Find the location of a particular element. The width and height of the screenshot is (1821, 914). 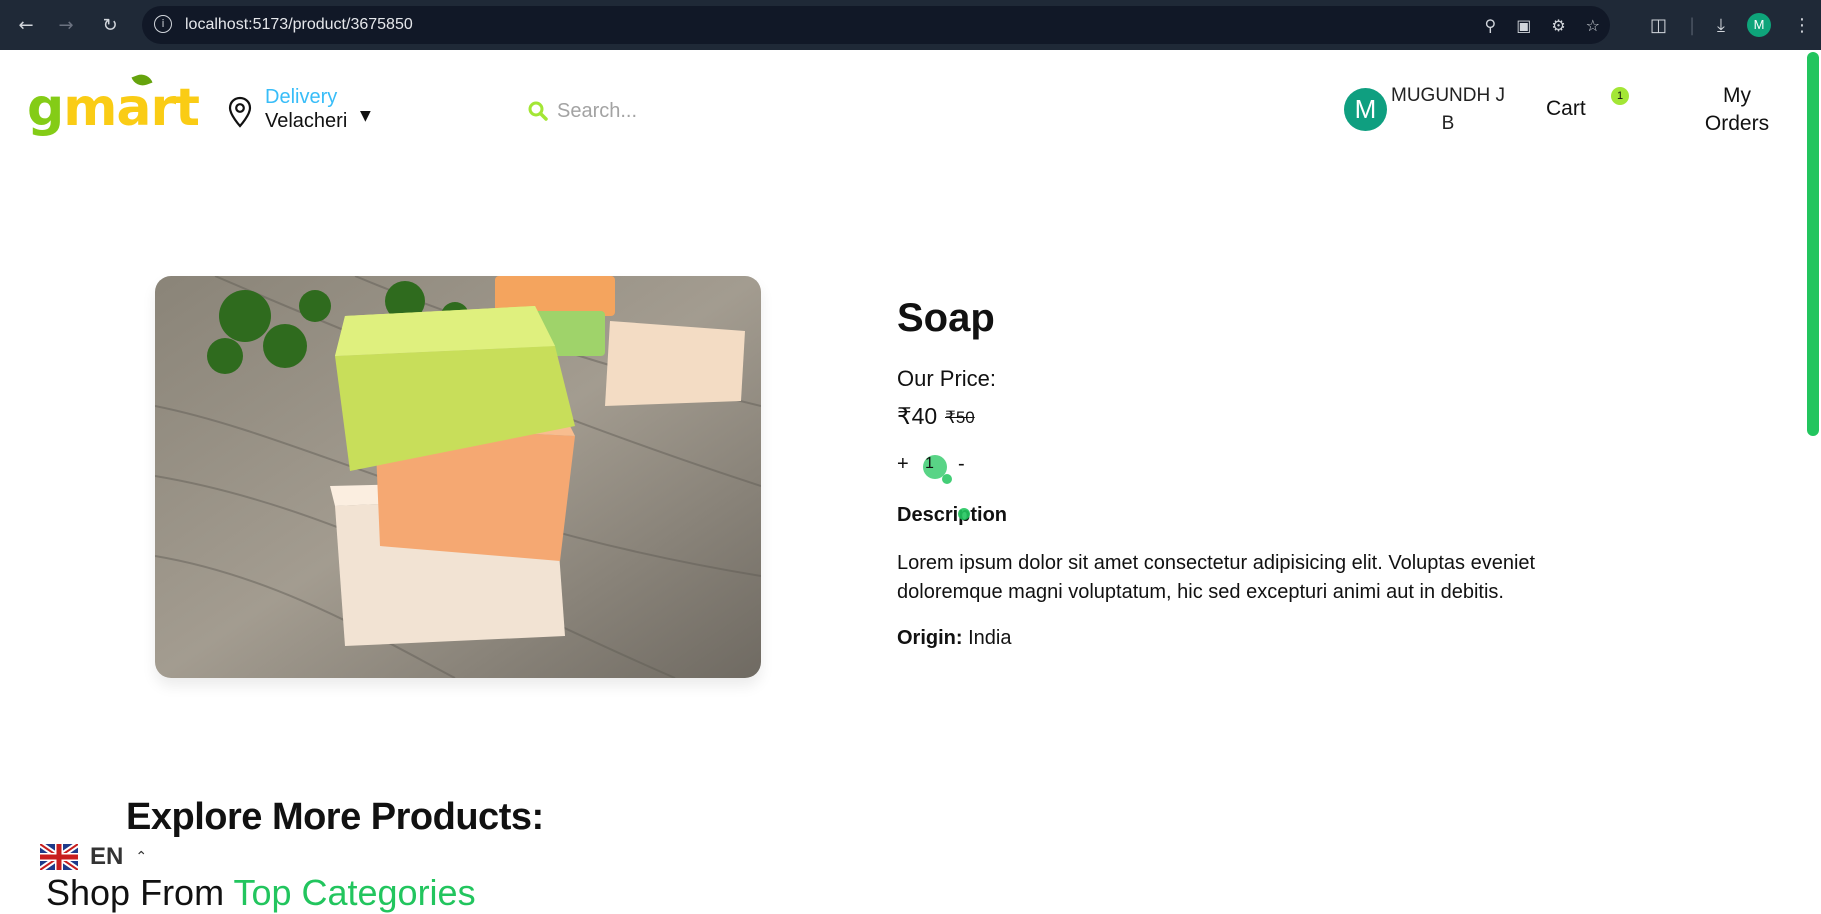

browser-profile-avatar: M is located at coordinates (1759, 25).